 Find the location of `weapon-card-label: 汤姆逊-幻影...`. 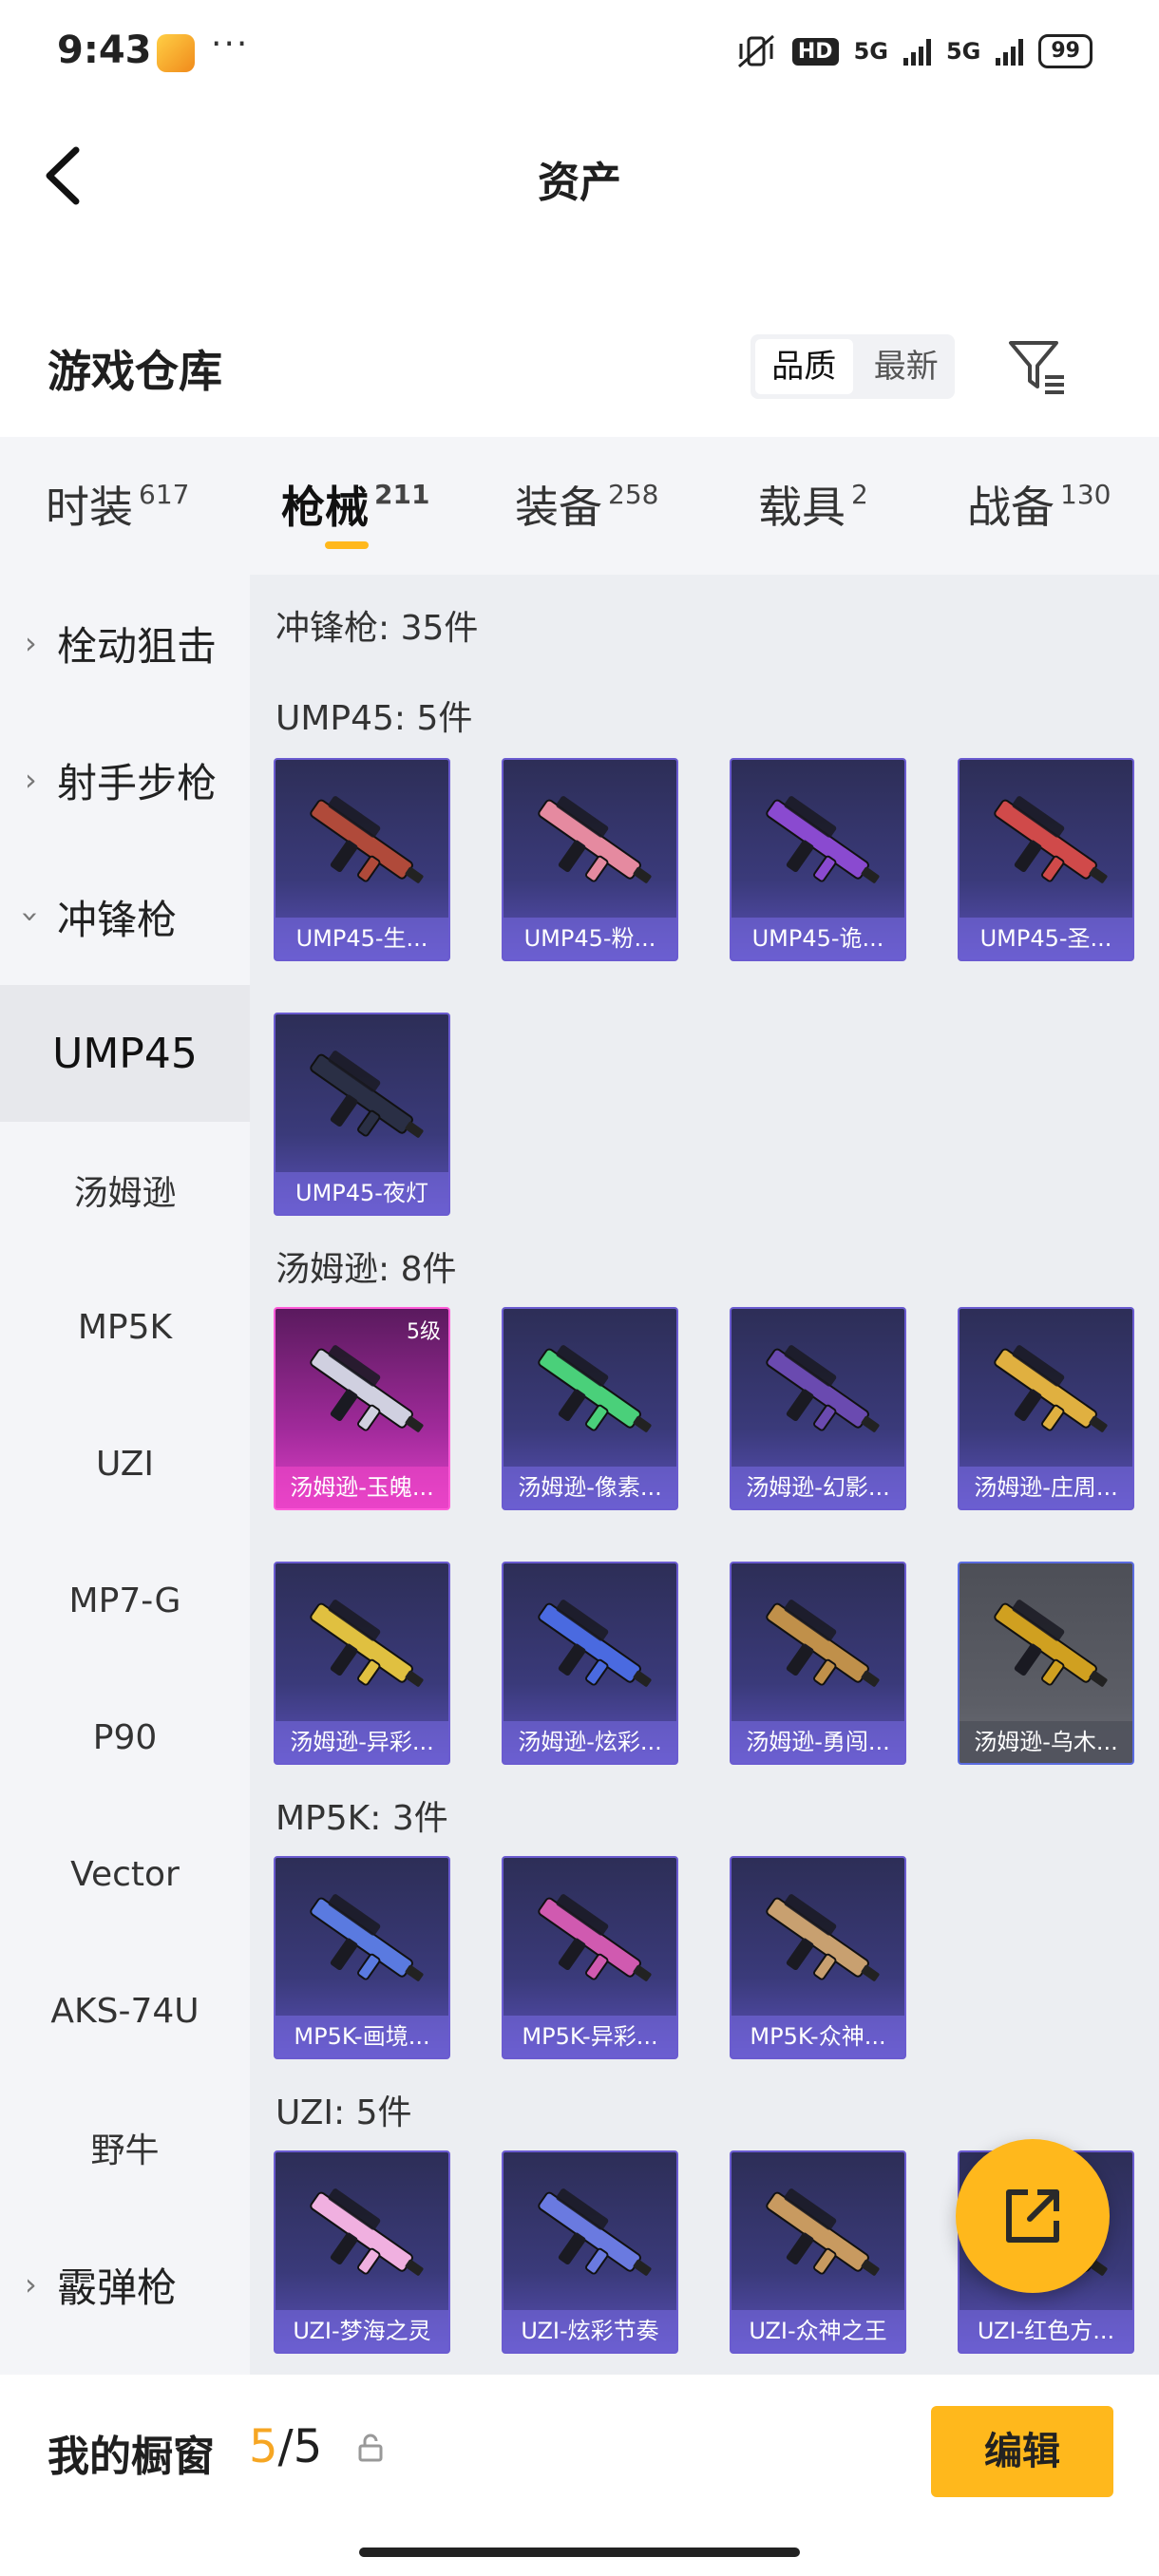

weapon-card-label: 汤姆逊-幻影... is located at coordinates (818, 1487).